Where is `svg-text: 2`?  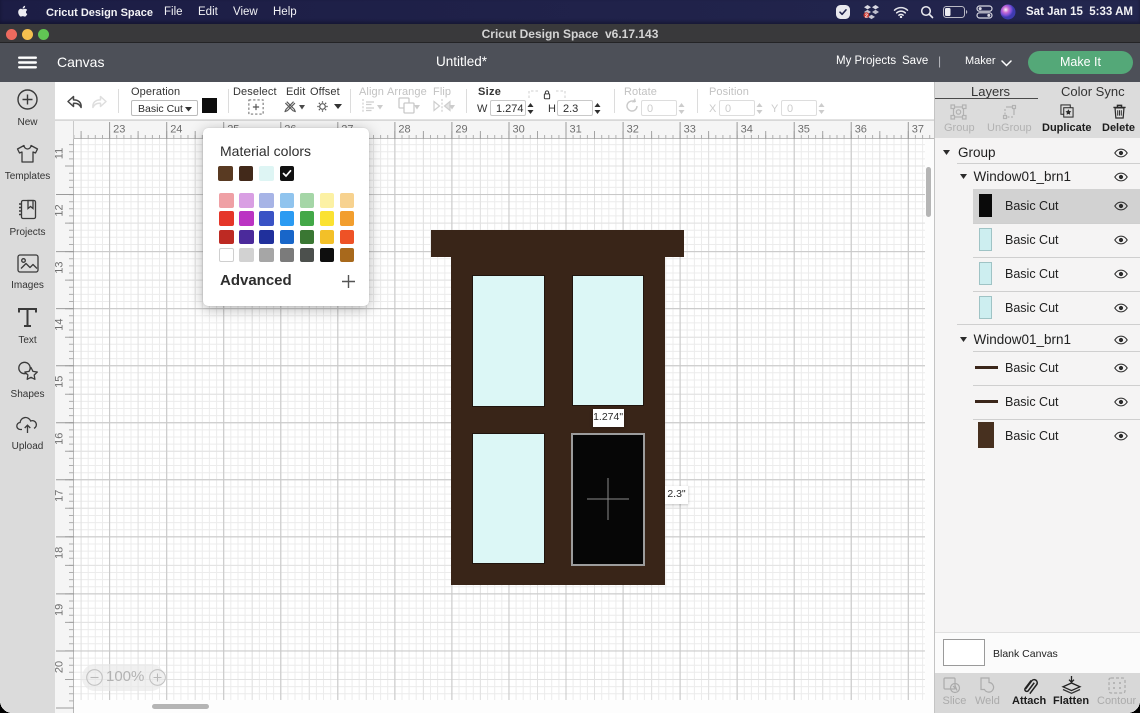
svg-text: 2 is located at coordinates (866, 16).